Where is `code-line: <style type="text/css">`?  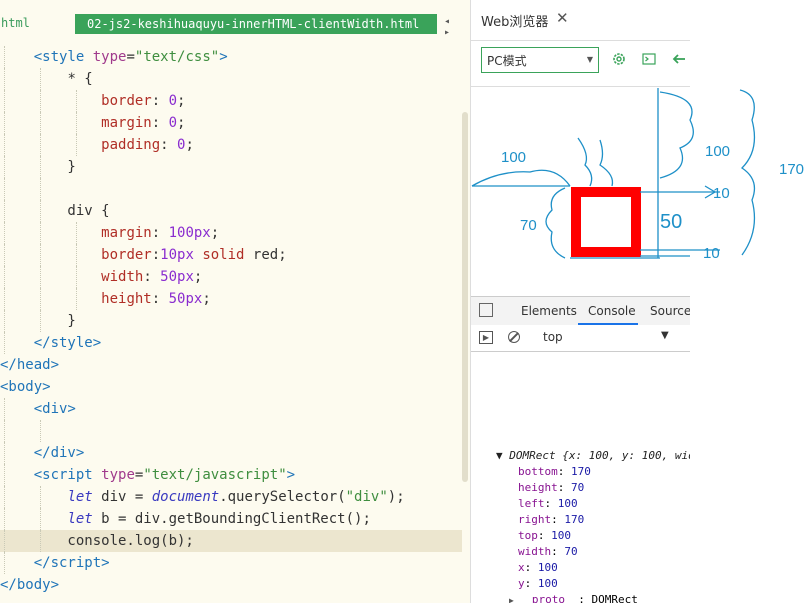
code-line: <style type="text/css"> is located at coordinates (231, 57).